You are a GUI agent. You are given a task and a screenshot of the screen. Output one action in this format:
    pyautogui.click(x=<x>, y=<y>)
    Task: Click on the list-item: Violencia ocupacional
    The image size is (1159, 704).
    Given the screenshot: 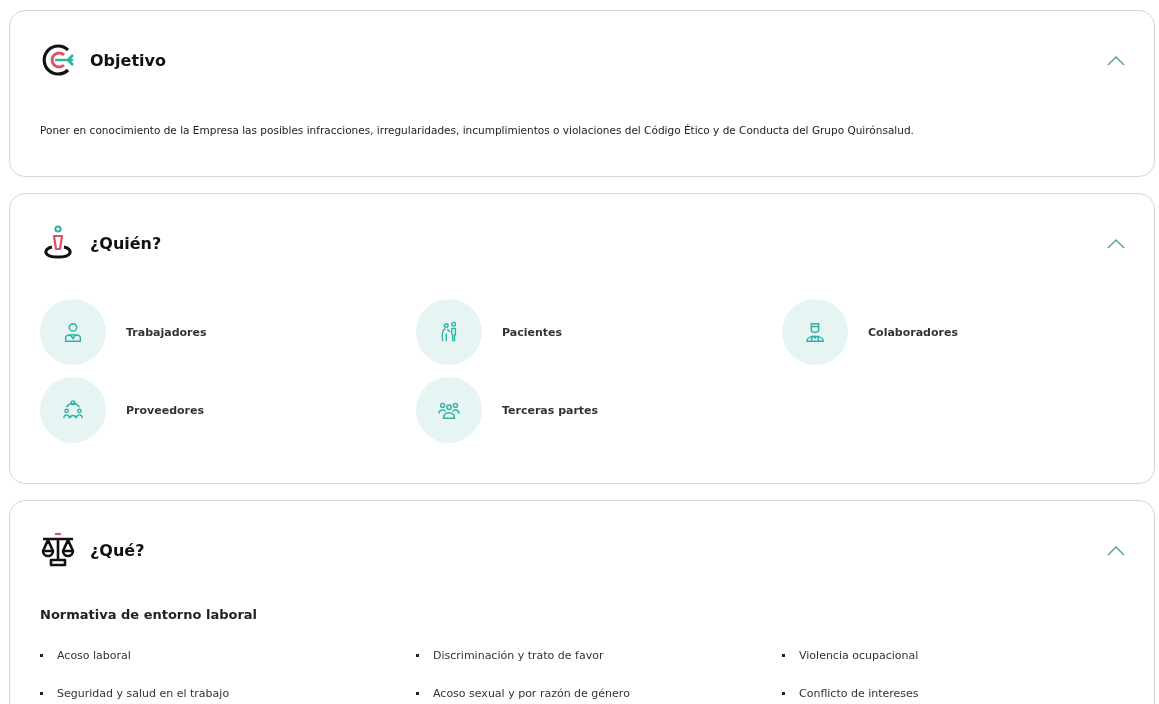 What is the action you would take?
    pyautogui.click(x=859, y=655)
    